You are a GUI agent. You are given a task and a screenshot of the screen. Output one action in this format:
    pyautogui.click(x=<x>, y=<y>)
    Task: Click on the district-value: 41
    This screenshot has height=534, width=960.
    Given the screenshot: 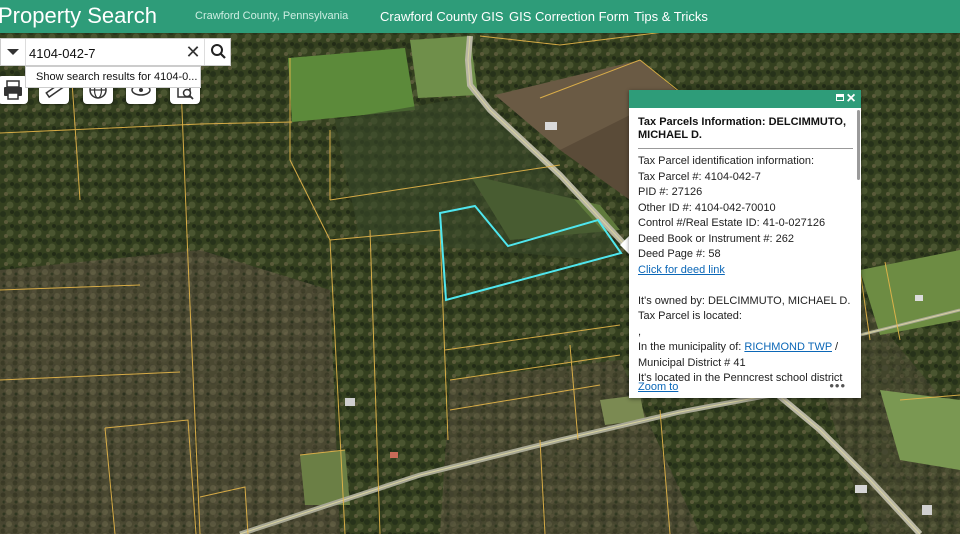 What is the action you would take?
    pyautogui.click(x=739, y=362)
    